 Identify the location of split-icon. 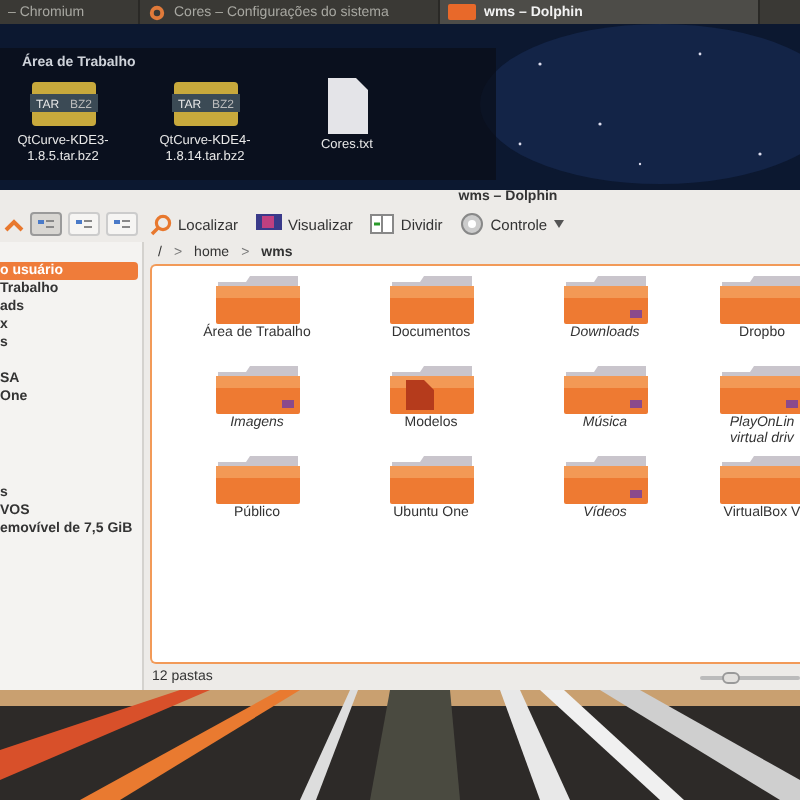
(382, 224).